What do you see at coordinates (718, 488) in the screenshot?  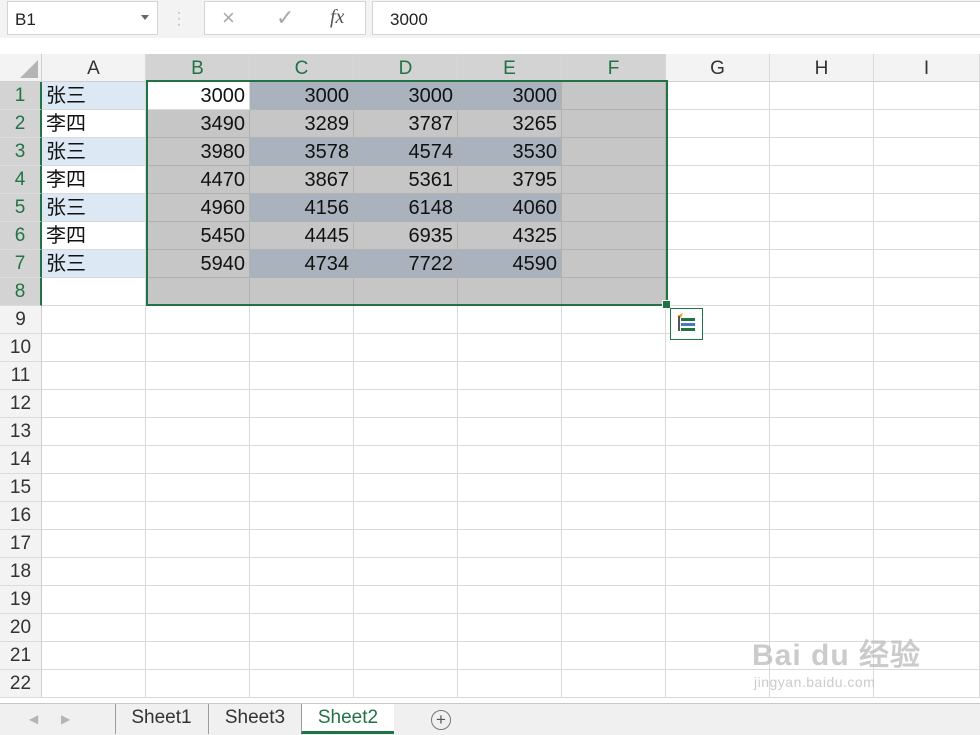 I see `cell-g15` at bounding box center [718, 488].